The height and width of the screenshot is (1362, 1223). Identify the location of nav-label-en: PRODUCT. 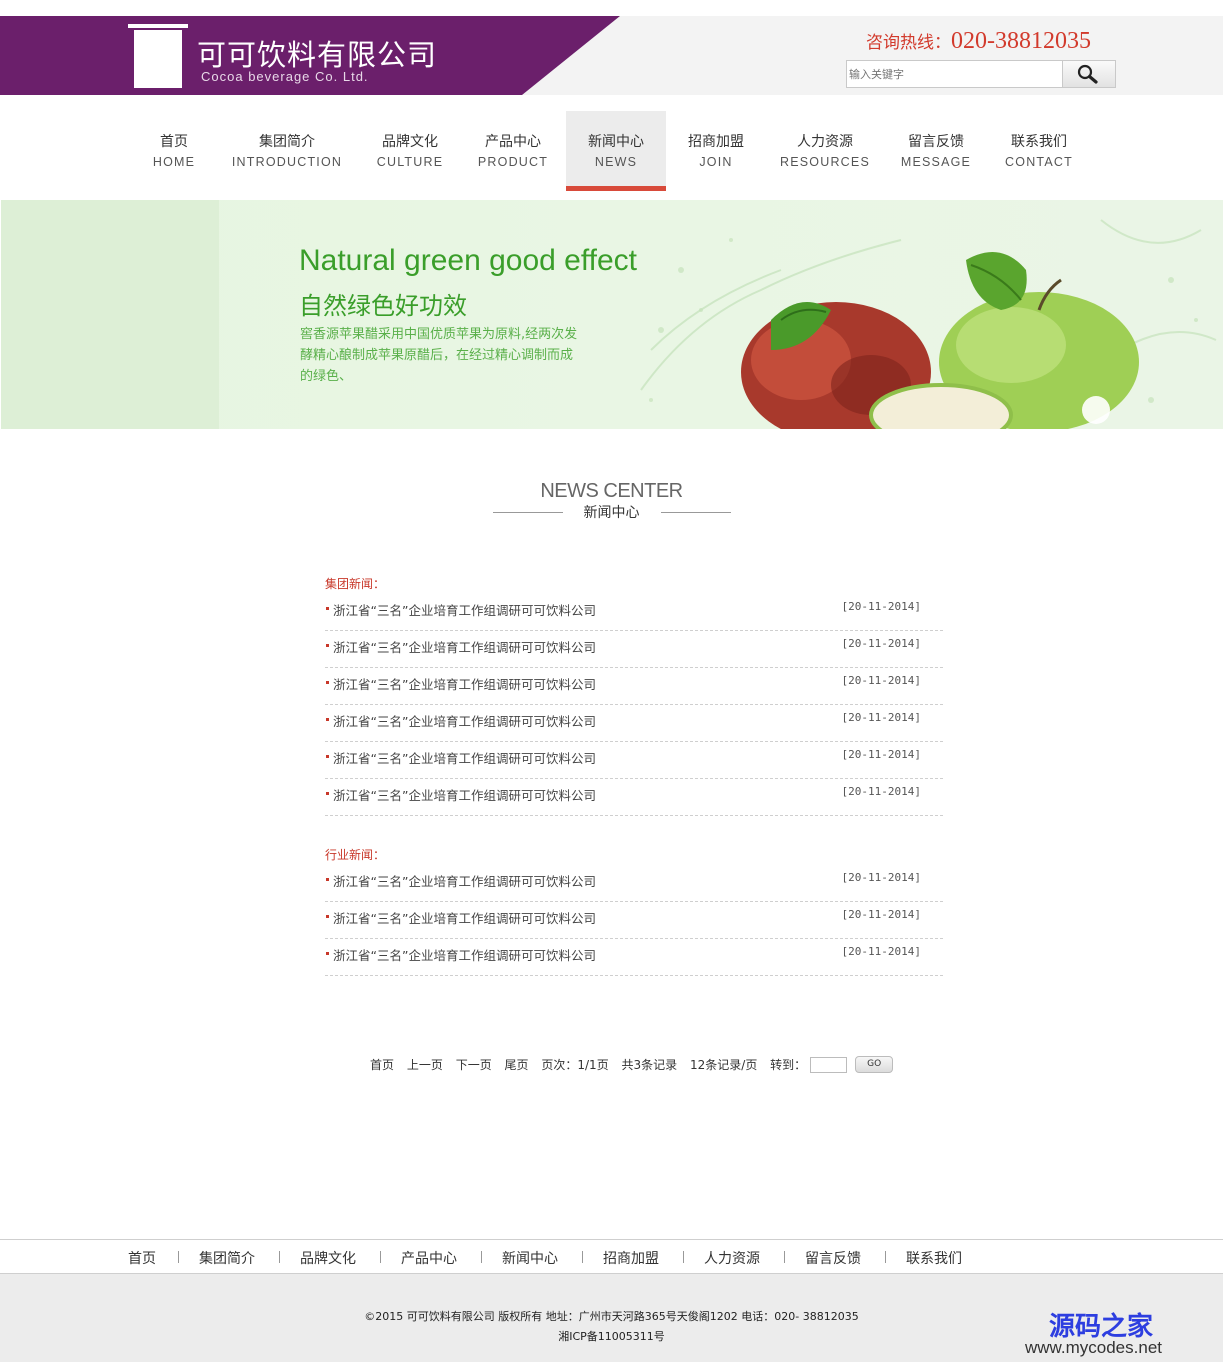
(513, 162).